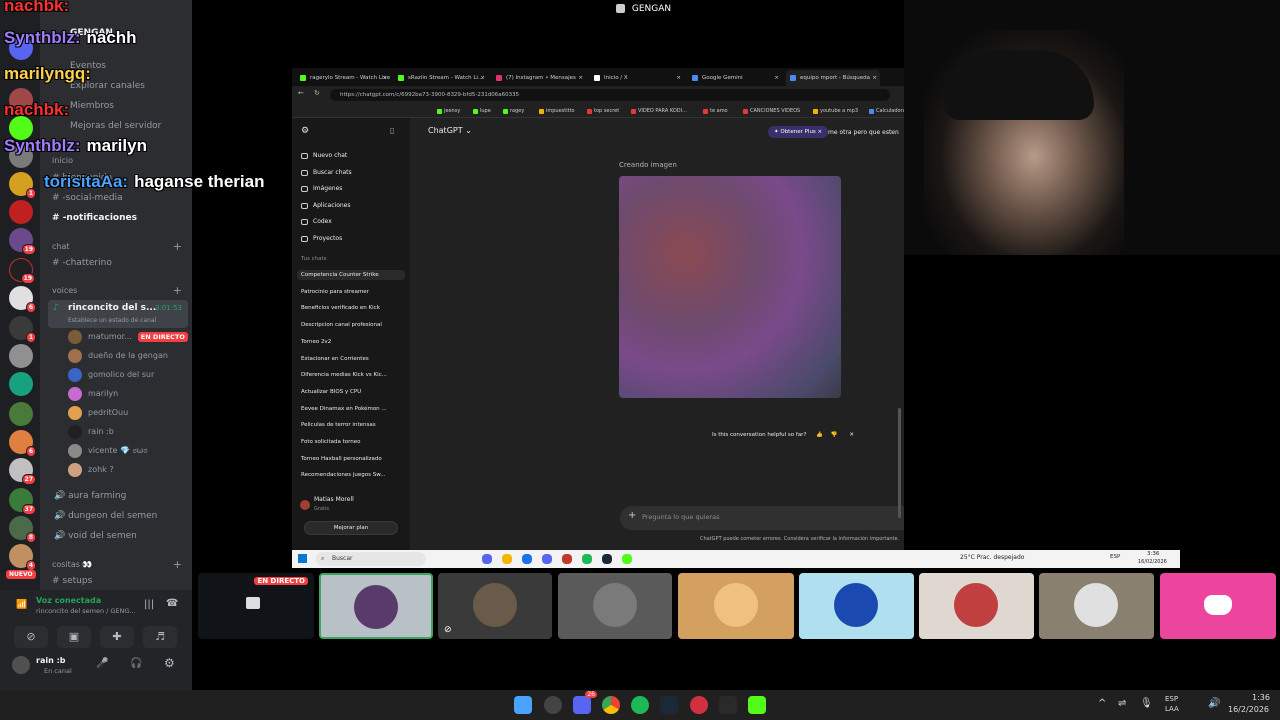  Describe the element at coordinates (886, 111) in the screenshot. I see `bookmark: Calculadora` at that location.